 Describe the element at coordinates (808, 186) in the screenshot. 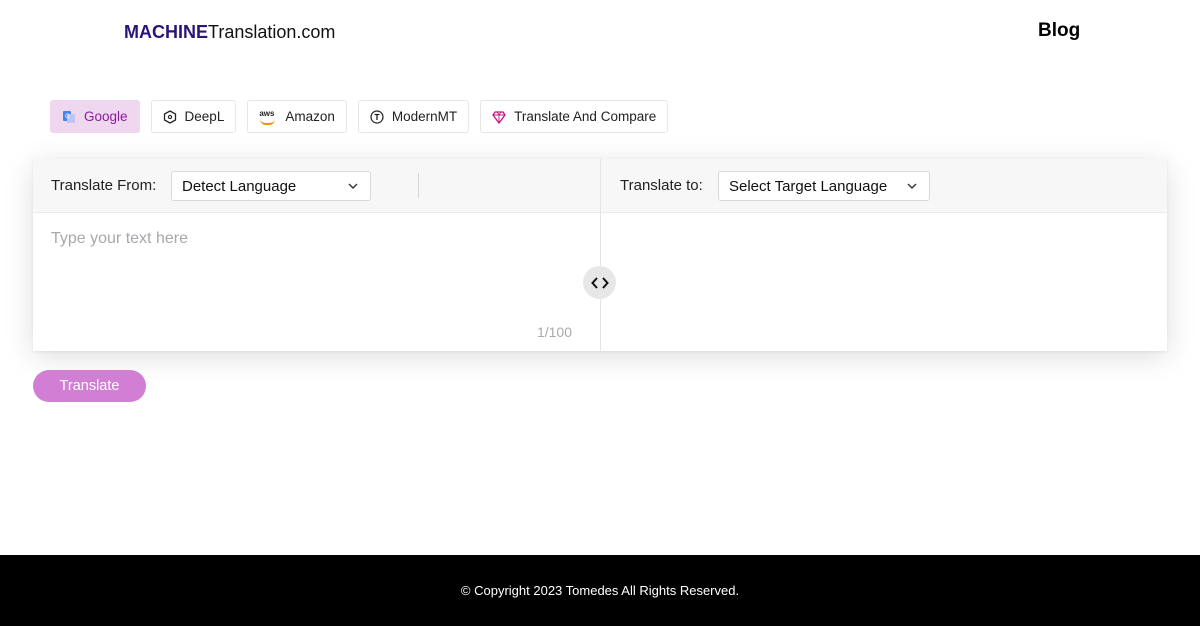

I see `target-language-value: Select Target Language` at that location.